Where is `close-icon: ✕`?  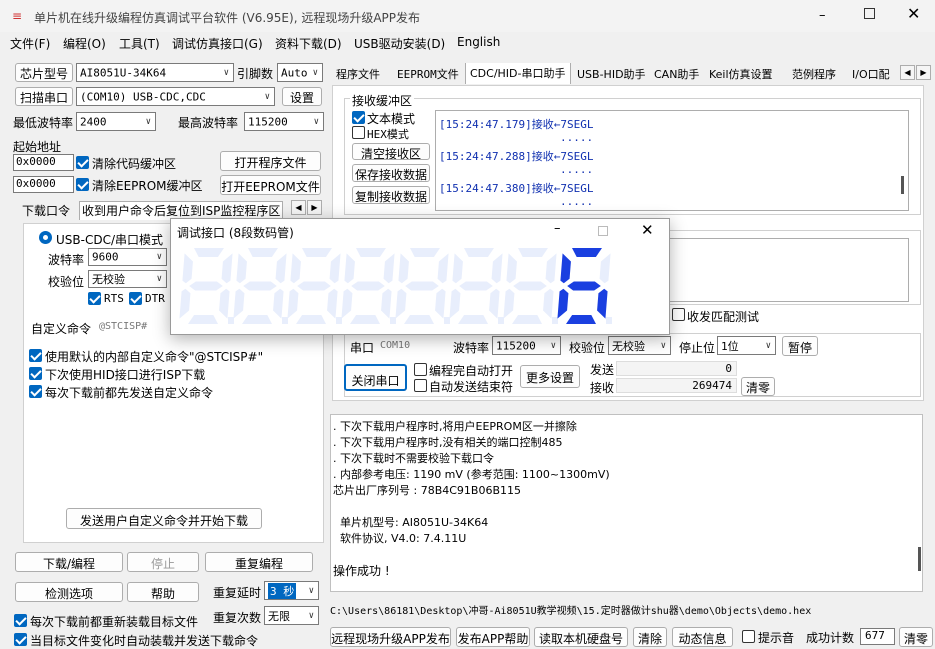 close-icon: ✕ is located at coordinates (913, 13).